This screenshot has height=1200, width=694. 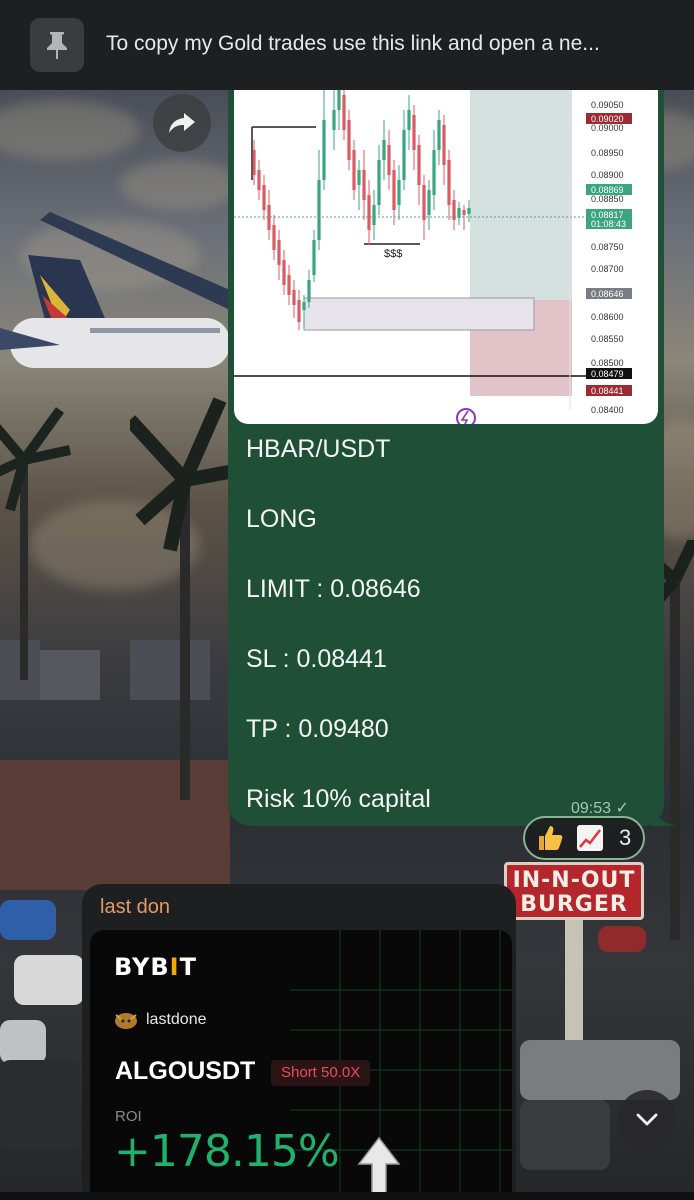 I want to click on price-axis-label: 0.08479, so click(x=607, y=374).